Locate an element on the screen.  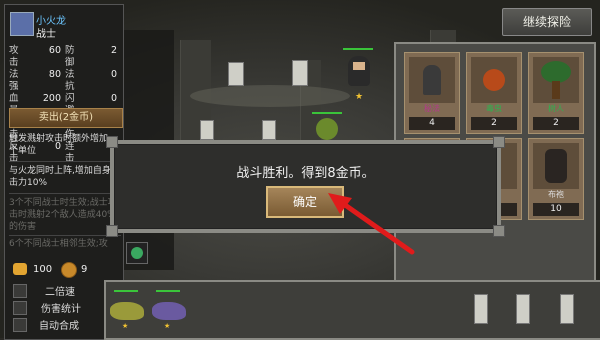
stat-value: 0 is located at coordinates (113, 74).